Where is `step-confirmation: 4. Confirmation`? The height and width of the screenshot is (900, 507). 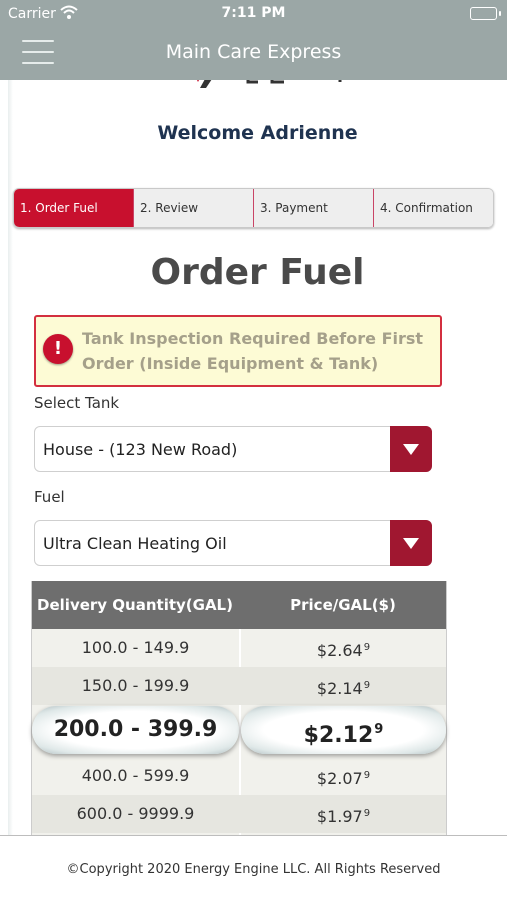 step-confirmation: 4. Confirmation is located at coordinates (433, 208).